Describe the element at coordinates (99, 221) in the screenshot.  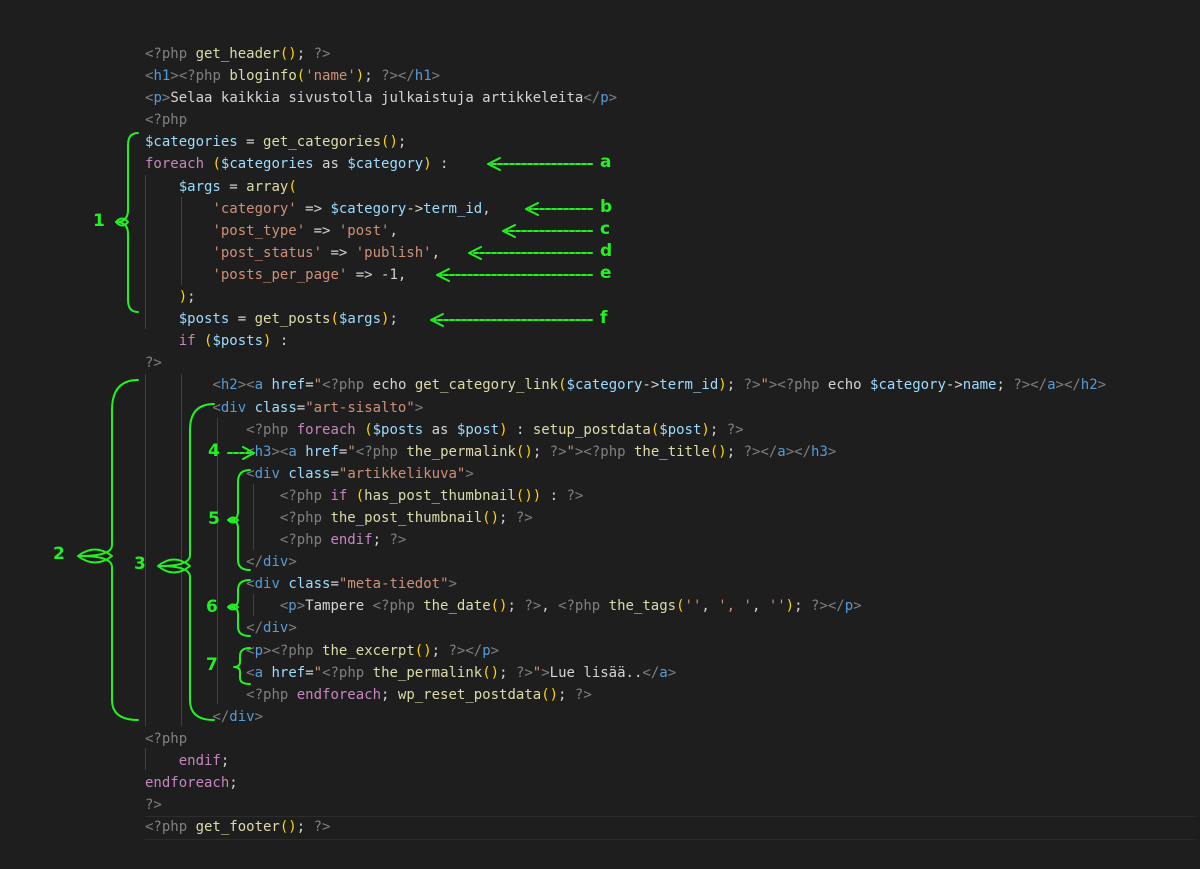
I see `annotation-label-1: 1` at that location.